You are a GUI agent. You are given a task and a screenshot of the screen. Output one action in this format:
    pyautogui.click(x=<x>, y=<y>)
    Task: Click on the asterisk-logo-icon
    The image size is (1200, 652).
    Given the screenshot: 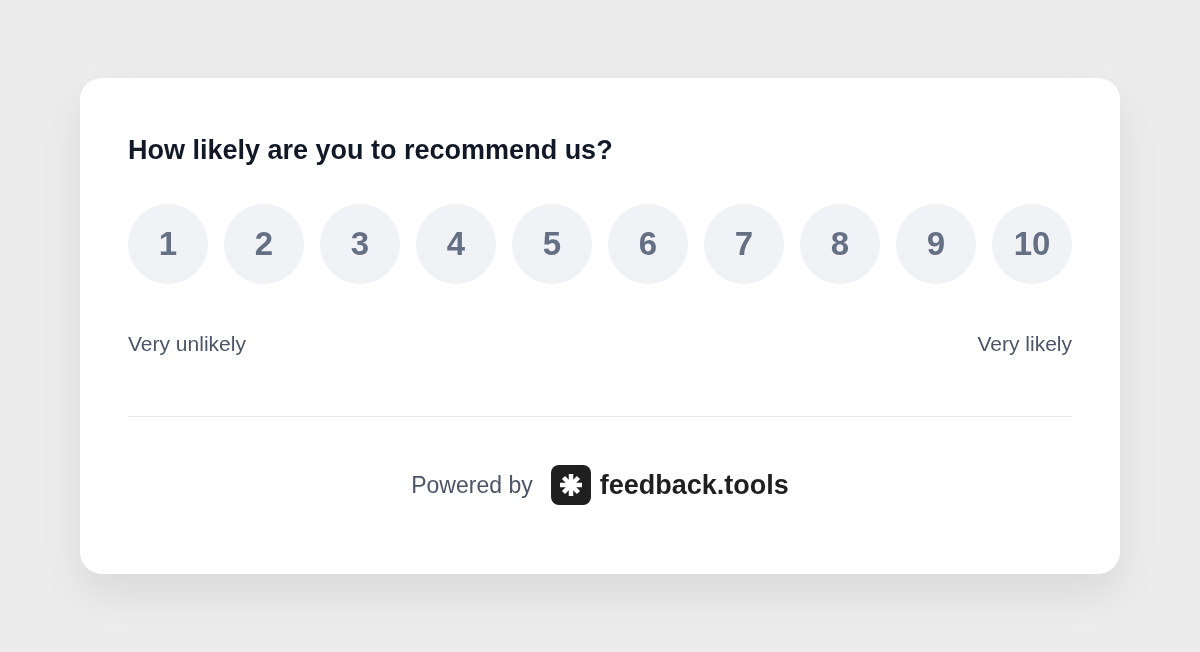 What is the action you would take?
    pyautogui.click(x=570, y=484)
    